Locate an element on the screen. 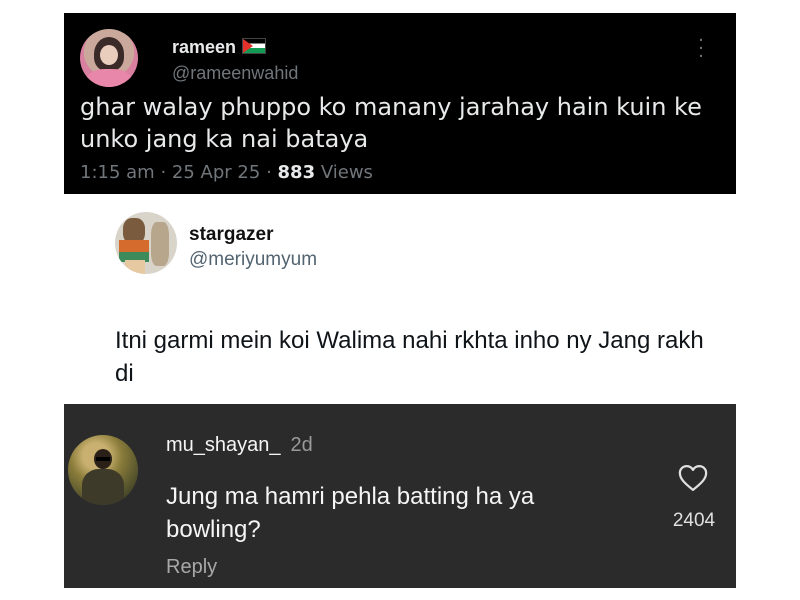 This screenshot has width=800, height=600. tweet-meta: 1:15 am · 25 Apr 25 · 883 Views is located at coordinates (226, 172).